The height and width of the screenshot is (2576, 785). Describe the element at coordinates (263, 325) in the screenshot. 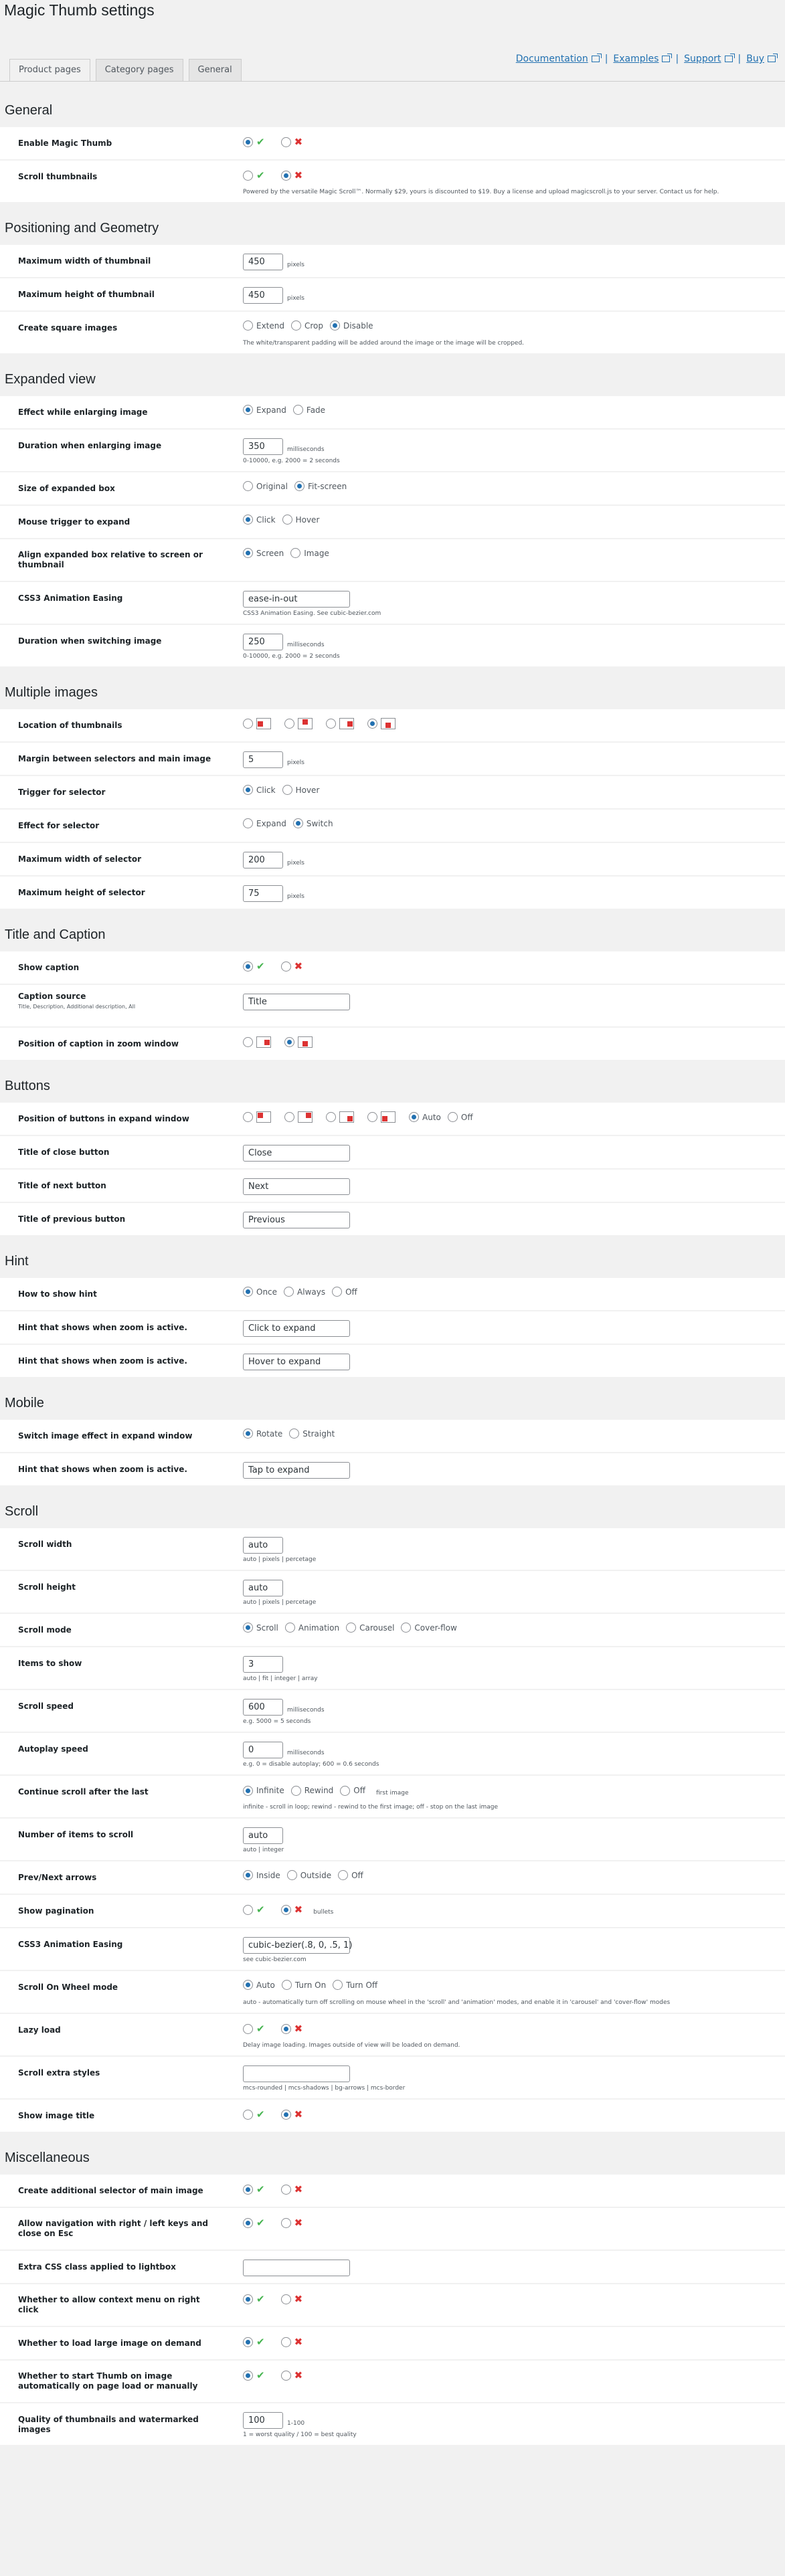

I see `option-extend: Extend` at that location.